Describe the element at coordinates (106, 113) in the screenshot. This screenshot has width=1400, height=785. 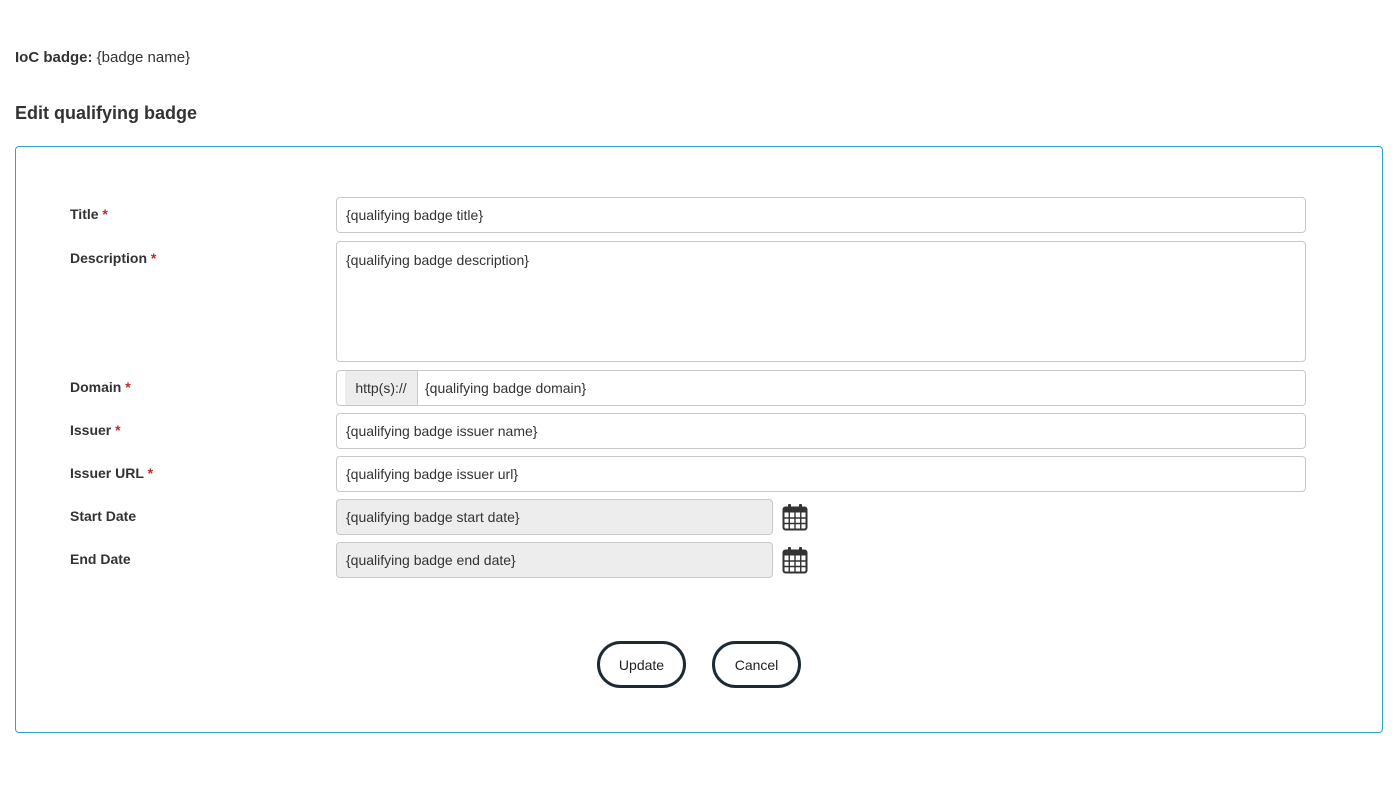
I see `page-title: Edit qualifying badge` at that location.